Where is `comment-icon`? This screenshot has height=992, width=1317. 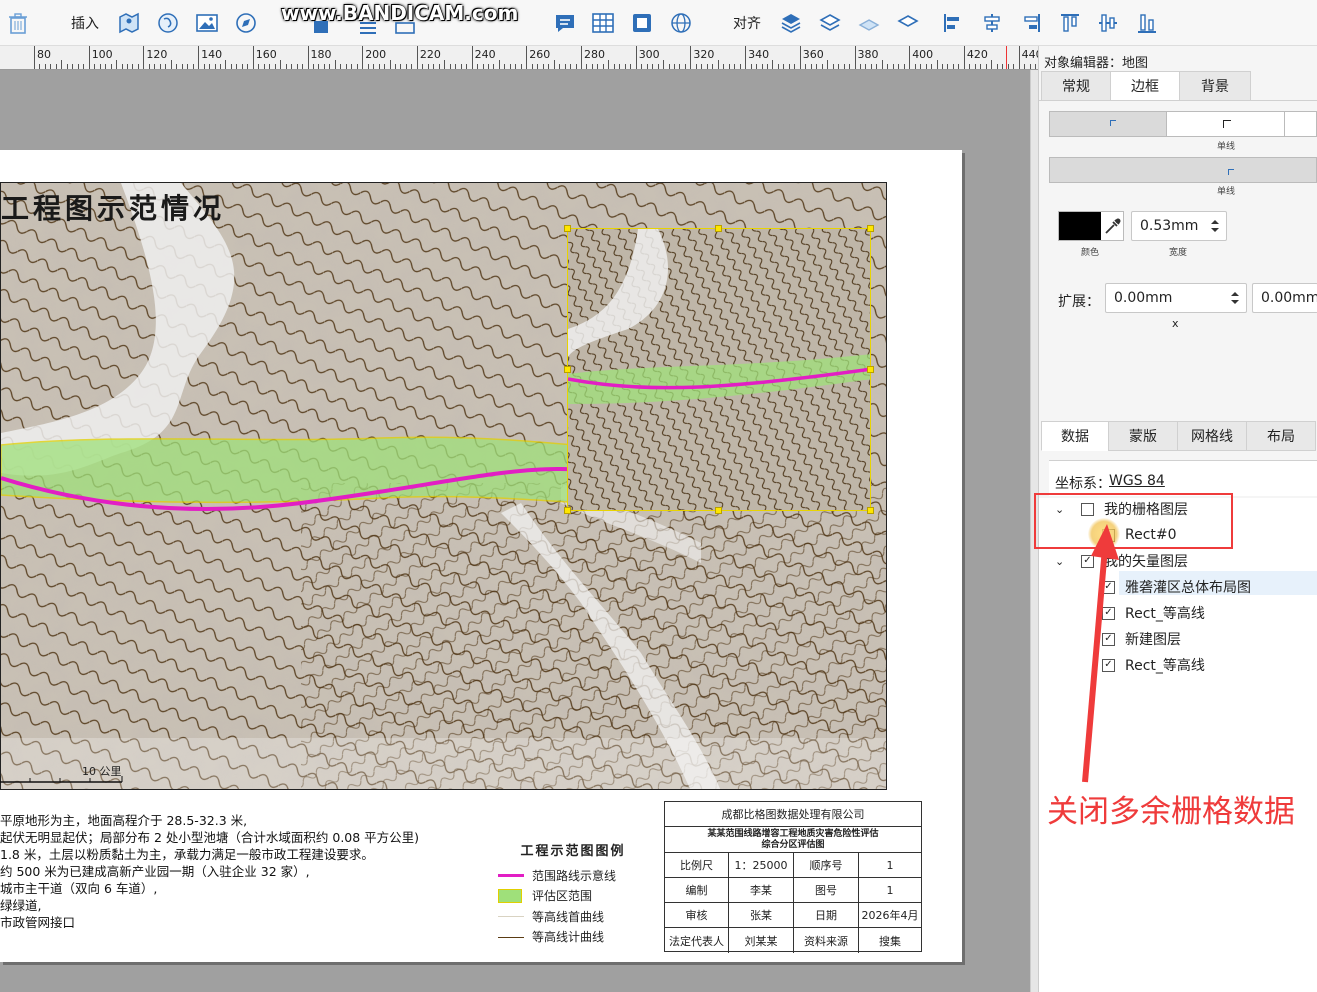 comment-icon is located at coordinates (565, 23).